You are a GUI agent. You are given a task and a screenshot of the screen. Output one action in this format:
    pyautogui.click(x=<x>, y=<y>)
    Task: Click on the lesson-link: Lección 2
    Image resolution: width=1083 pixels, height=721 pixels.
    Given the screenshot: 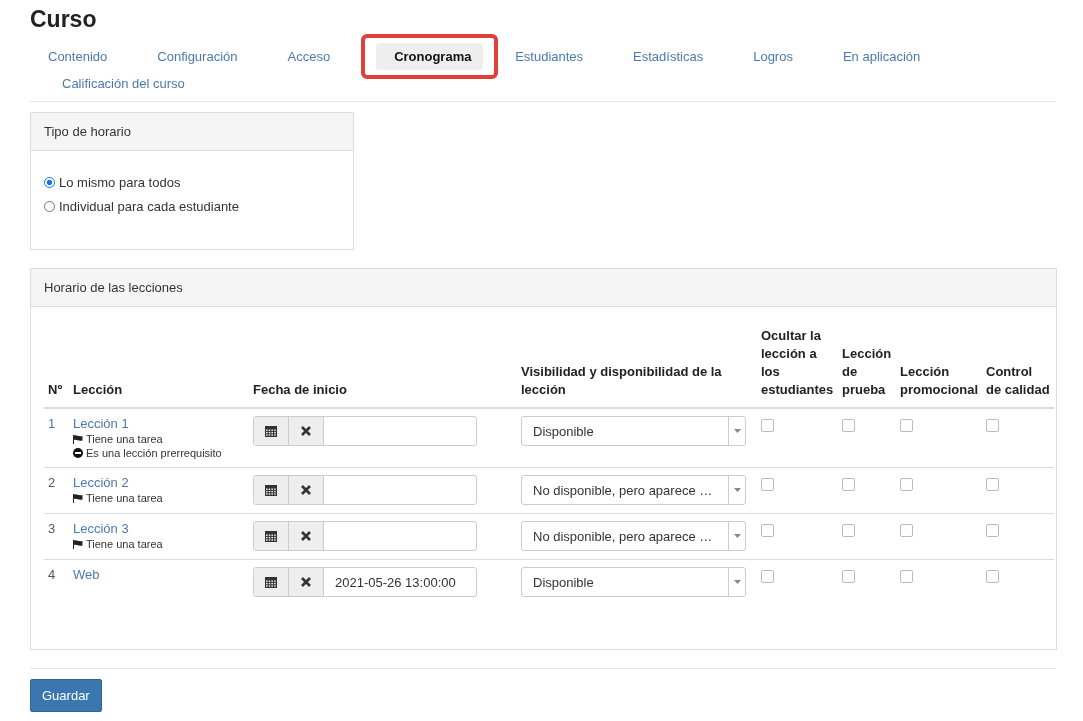 What is the action you would take?
    pyautogui.click(x=101, y=482)
    